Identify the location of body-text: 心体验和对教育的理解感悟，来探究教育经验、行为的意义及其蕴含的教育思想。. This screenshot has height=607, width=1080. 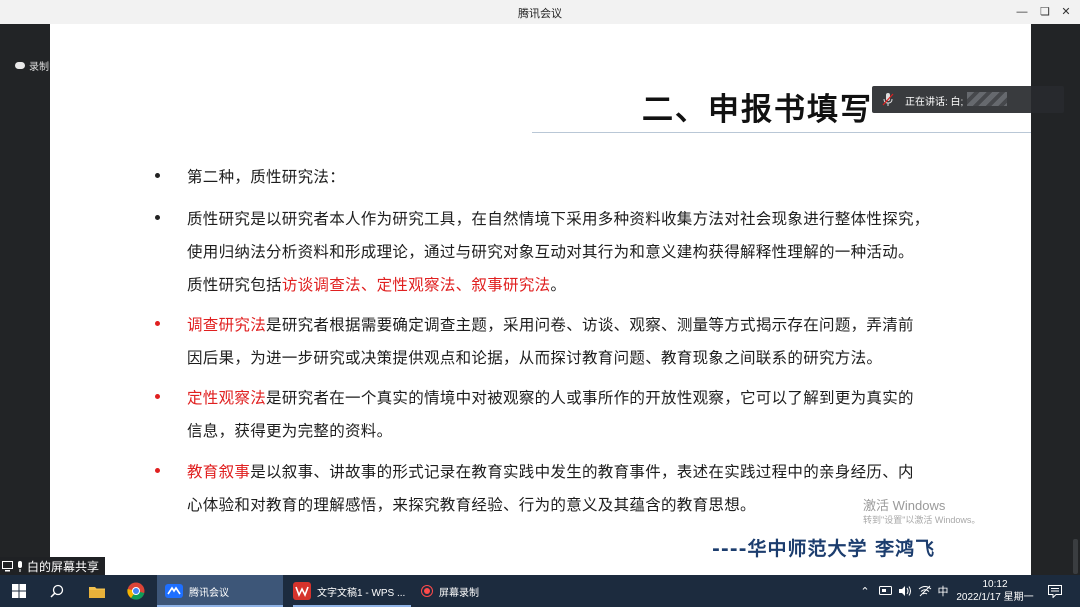
(471, 505).